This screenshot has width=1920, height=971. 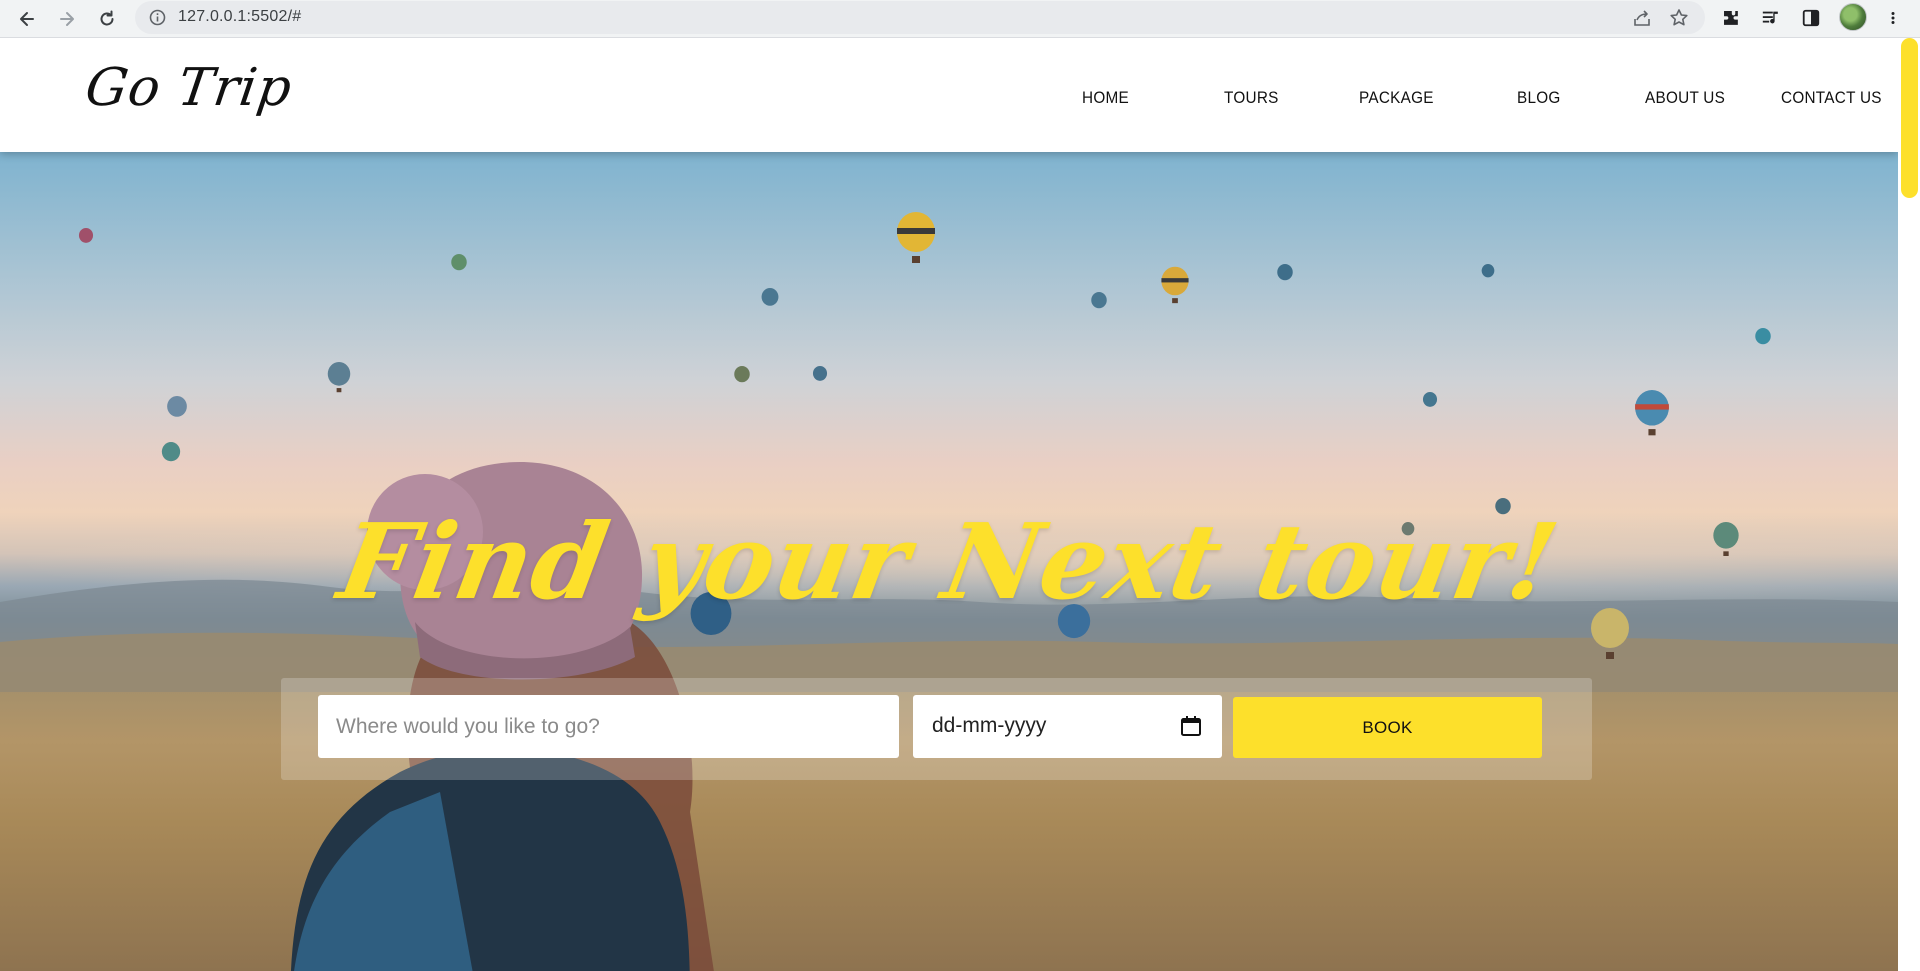 What do you see at coordinates (1251, 98) in the screenshot?
I see `nav-tours: TOURS` at bounding box center [1251, 98].